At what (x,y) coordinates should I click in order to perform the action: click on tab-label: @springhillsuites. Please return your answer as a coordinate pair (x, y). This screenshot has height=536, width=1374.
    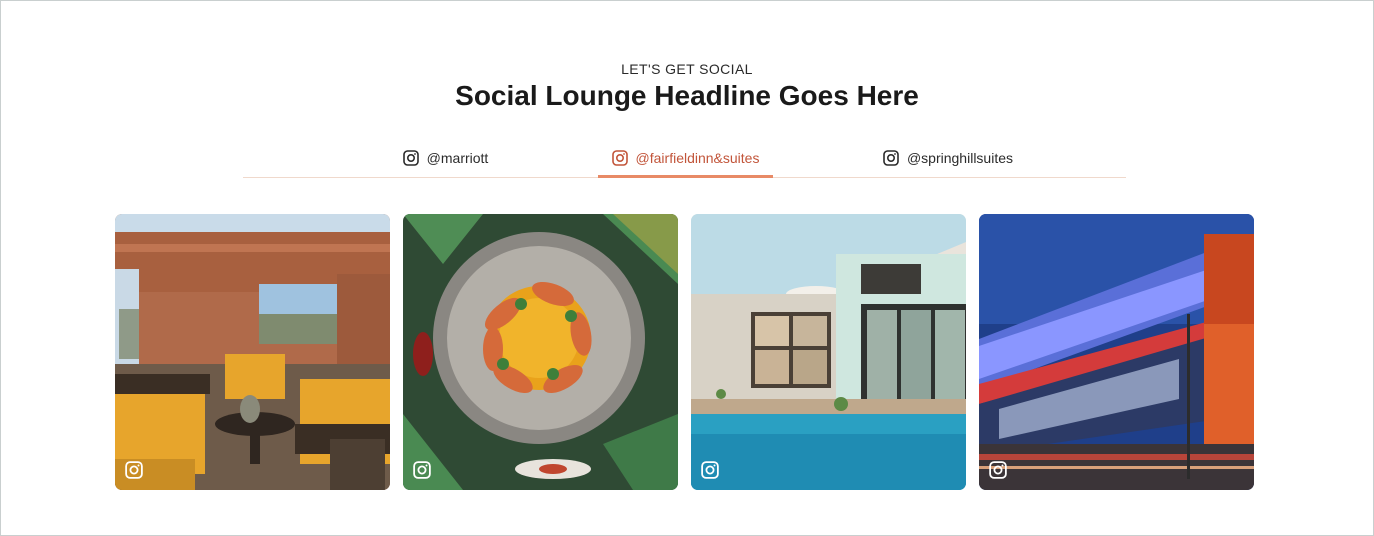
    Looking at the image, I should click on (960, 158).